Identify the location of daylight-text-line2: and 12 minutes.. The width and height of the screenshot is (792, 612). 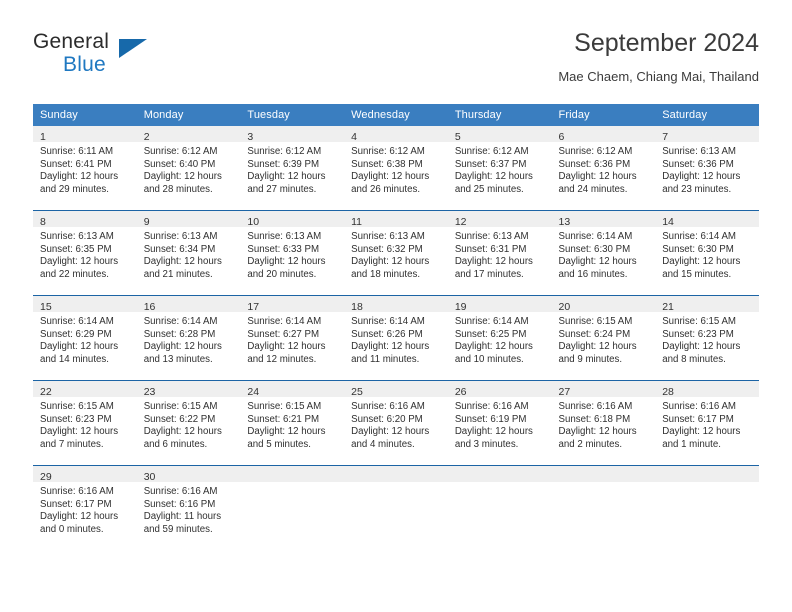
(282, 359).